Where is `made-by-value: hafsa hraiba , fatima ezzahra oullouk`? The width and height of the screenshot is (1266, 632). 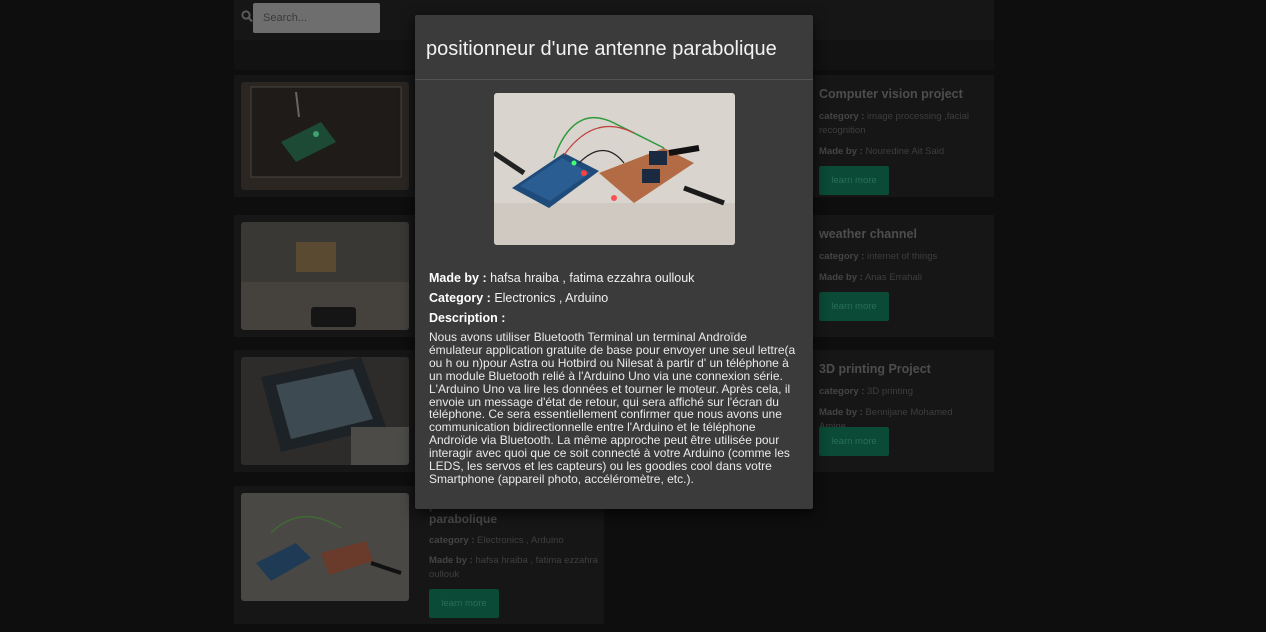 made-by-value: hafsa hraiba , fatima ezzahra oullouk is located at coordinates (592, 278).